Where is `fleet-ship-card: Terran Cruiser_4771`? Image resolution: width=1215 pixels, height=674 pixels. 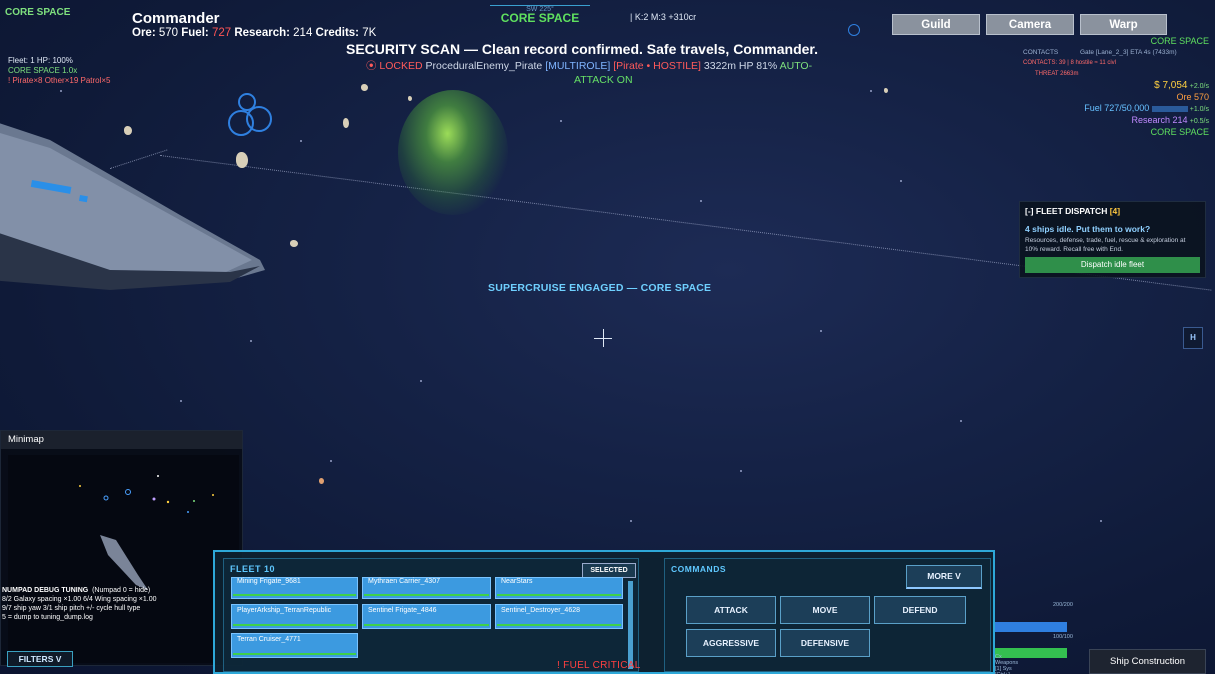
fleet-ship-card: Terran Cruiser_4771 is located at coordinates (294, 645).